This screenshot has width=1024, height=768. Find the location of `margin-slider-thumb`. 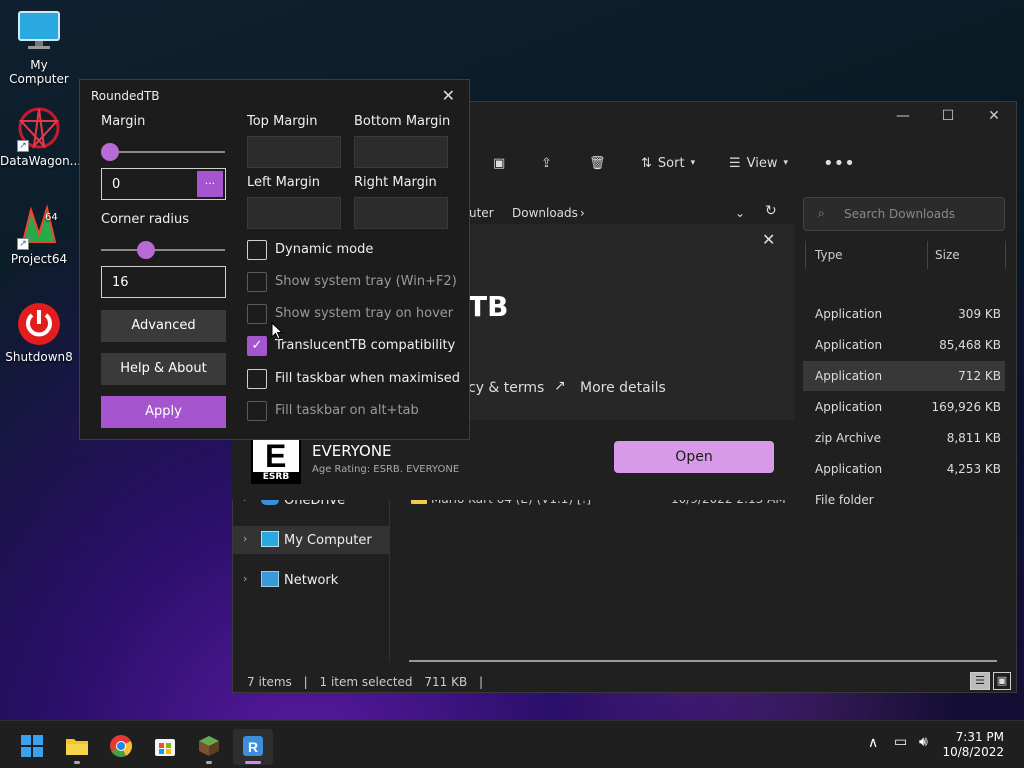

margin-slider-thumb is located at coordinates (110, 152).